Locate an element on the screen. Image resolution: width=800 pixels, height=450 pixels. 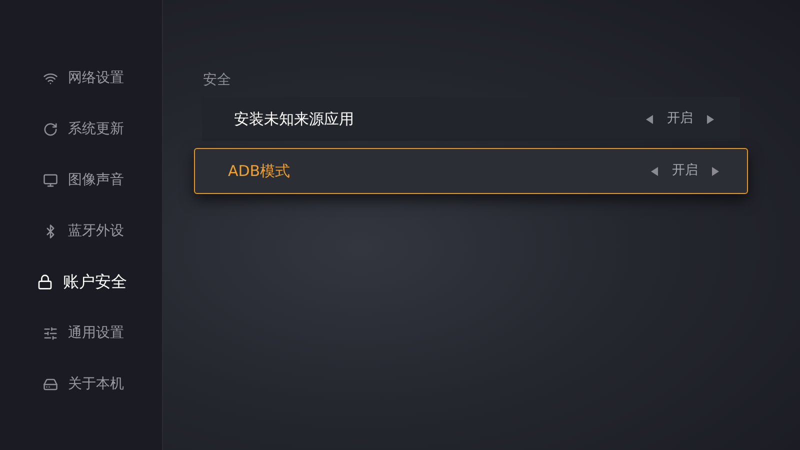
sidebar-item: 账户安全 is located at coordinates (81, 282).